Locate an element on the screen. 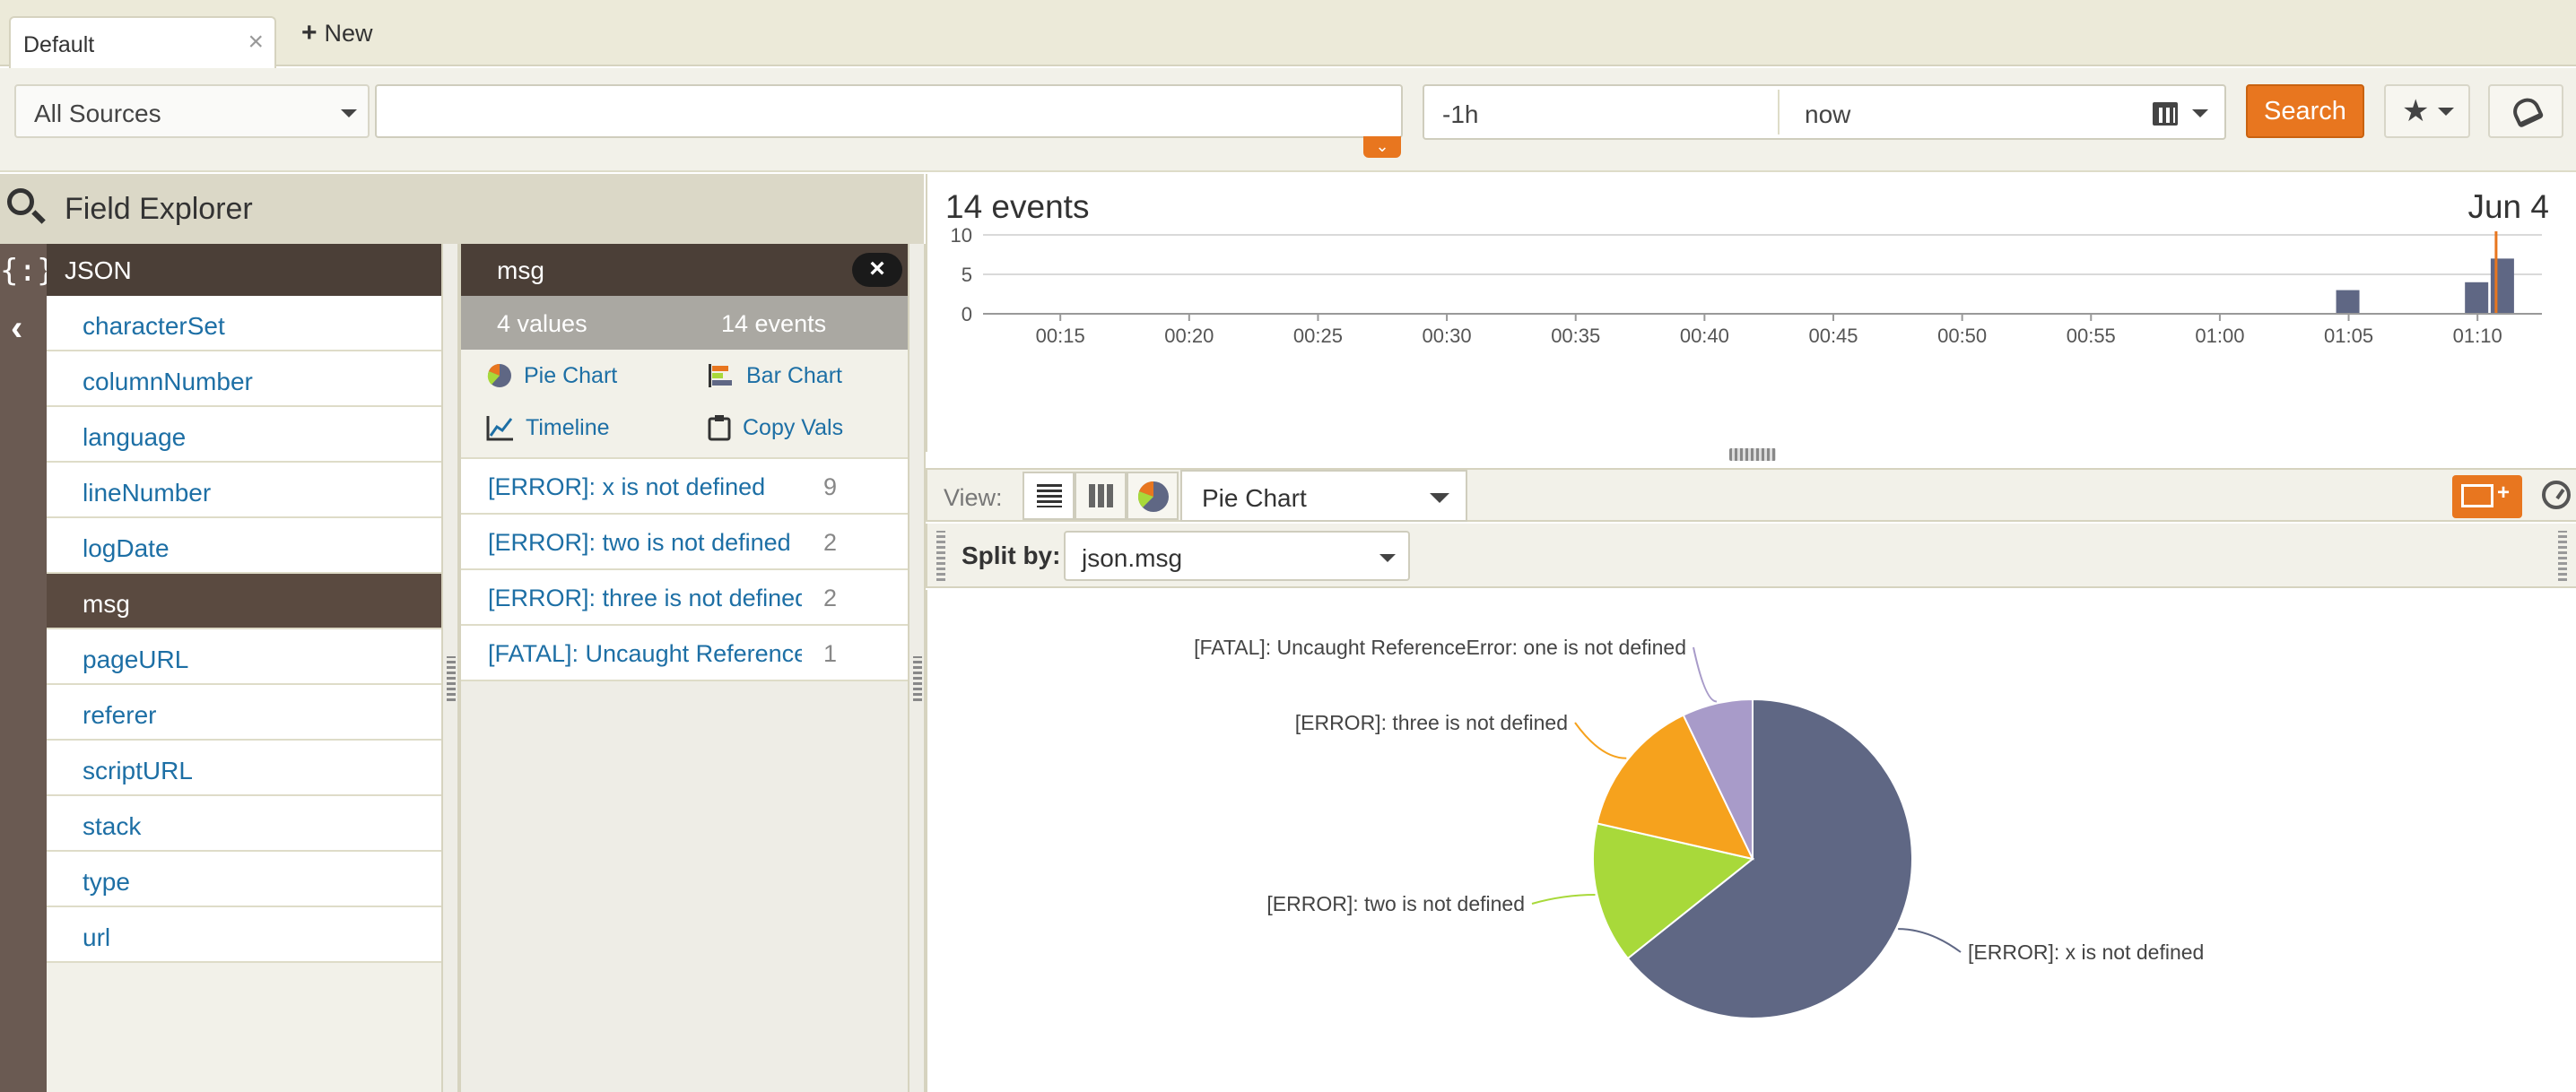 This screenshot has width=2576, height=1092. tab-default: Default × is located at coordinates (142, 42).